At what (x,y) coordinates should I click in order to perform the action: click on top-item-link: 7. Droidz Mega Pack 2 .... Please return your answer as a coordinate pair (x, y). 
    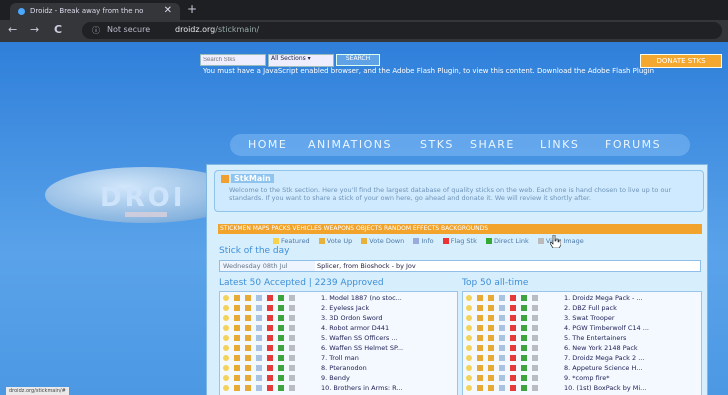
    Looking at the image, I should click on (630, 358).